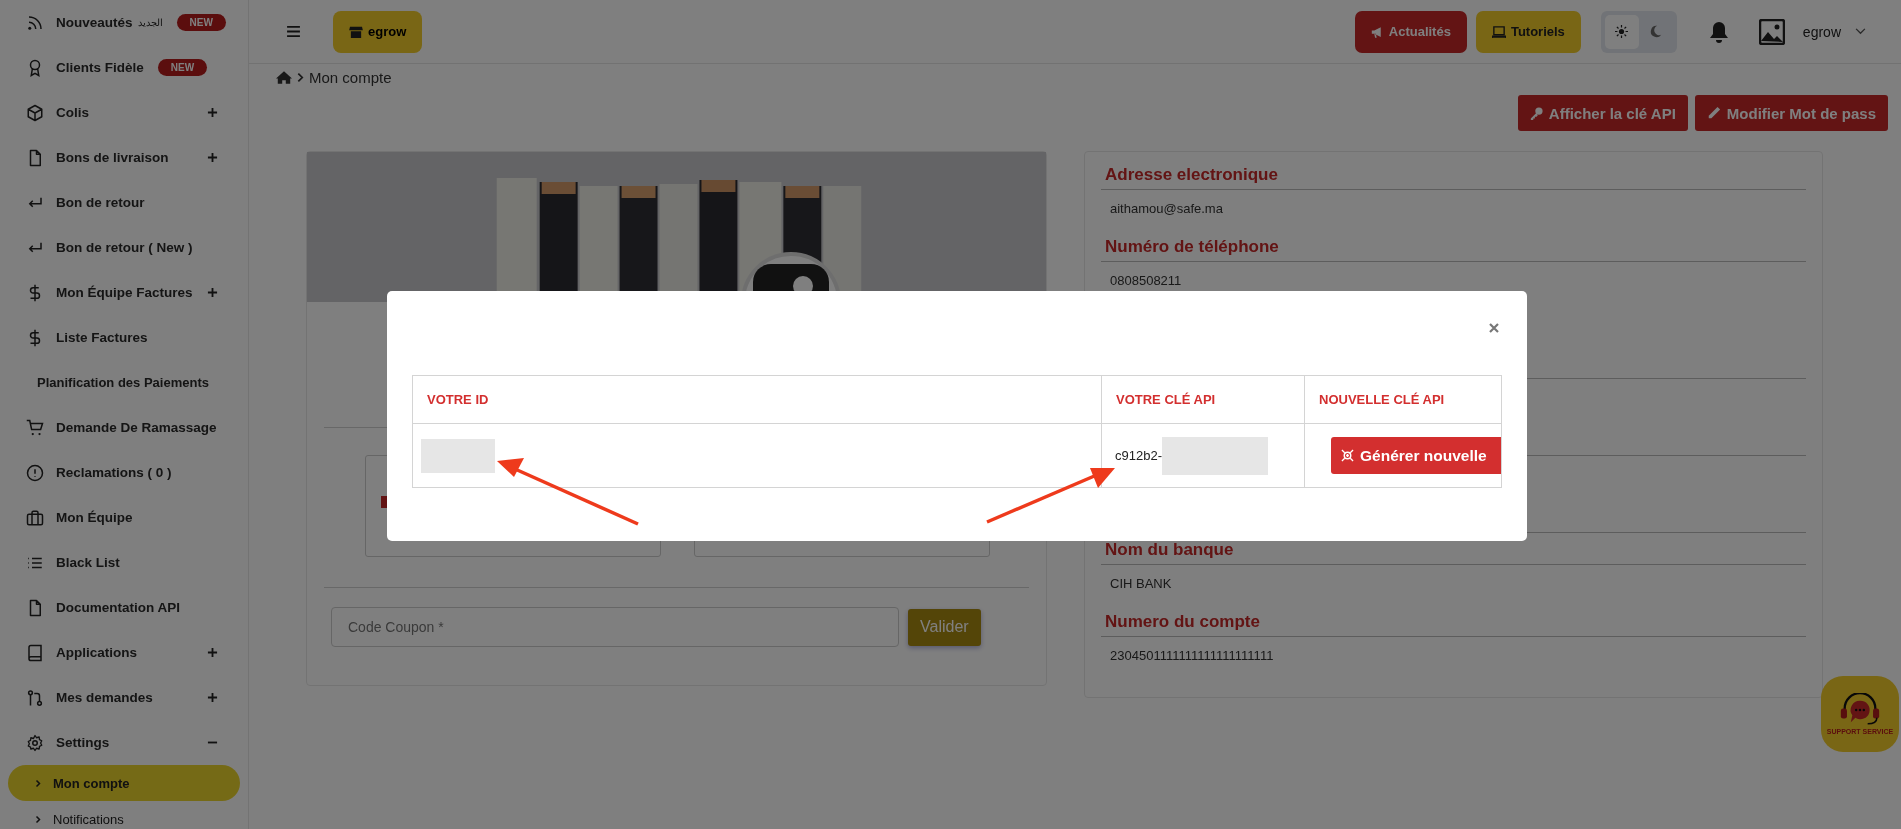 The height and width of the screenshot is (829, 1901). What do you see at coordinates (124, 427) in the screenshot?
I see `sidebar-item: Demande De Ramassage` at bounding box center [124, 427].